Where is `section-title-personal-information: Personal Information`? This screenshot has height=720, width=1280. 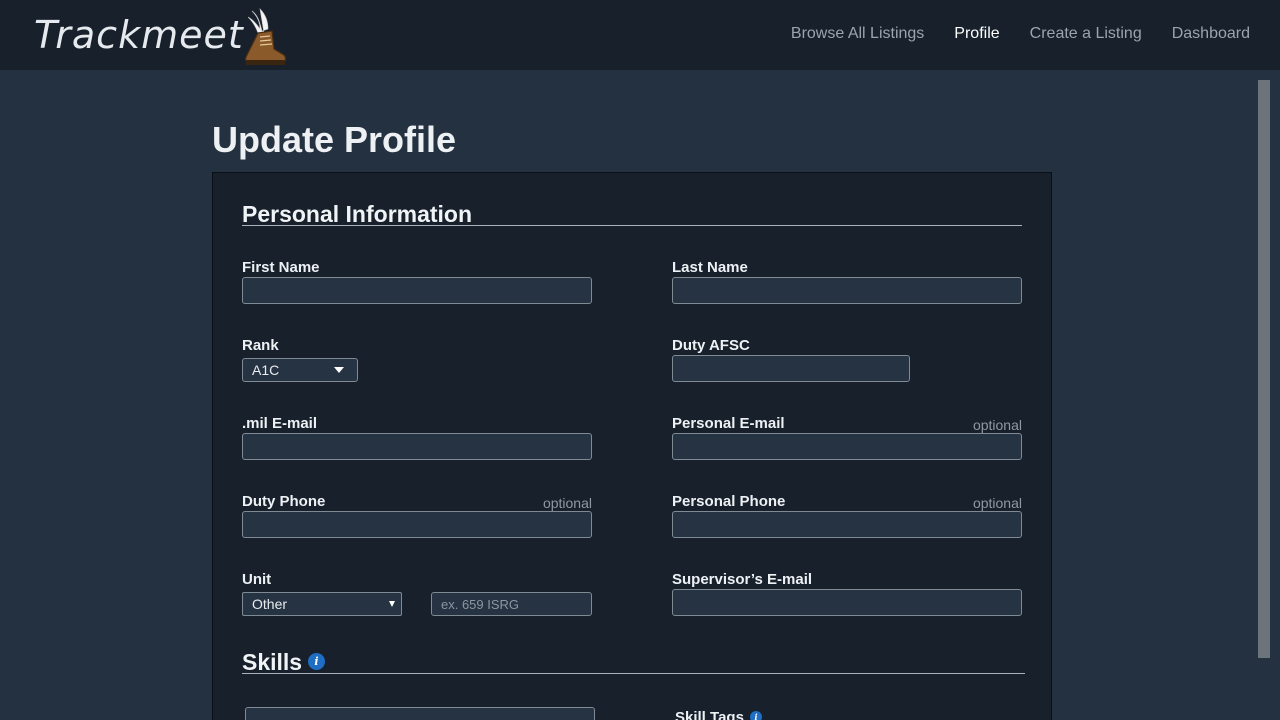
section-title-personal-information: Personal Information is located at coordinates (357, 214).